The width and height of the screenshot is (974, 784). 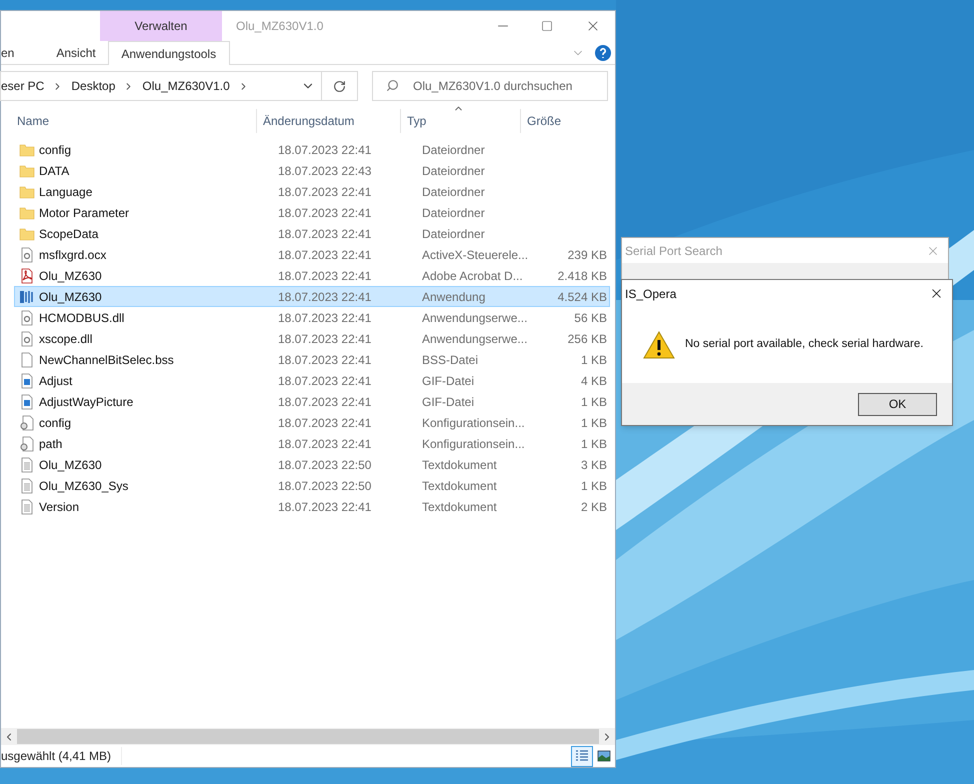 What do you see at coordinates (22, 52) in the screenshot?
I see `ribbon-tab: en` at bounding box center [22, 52].